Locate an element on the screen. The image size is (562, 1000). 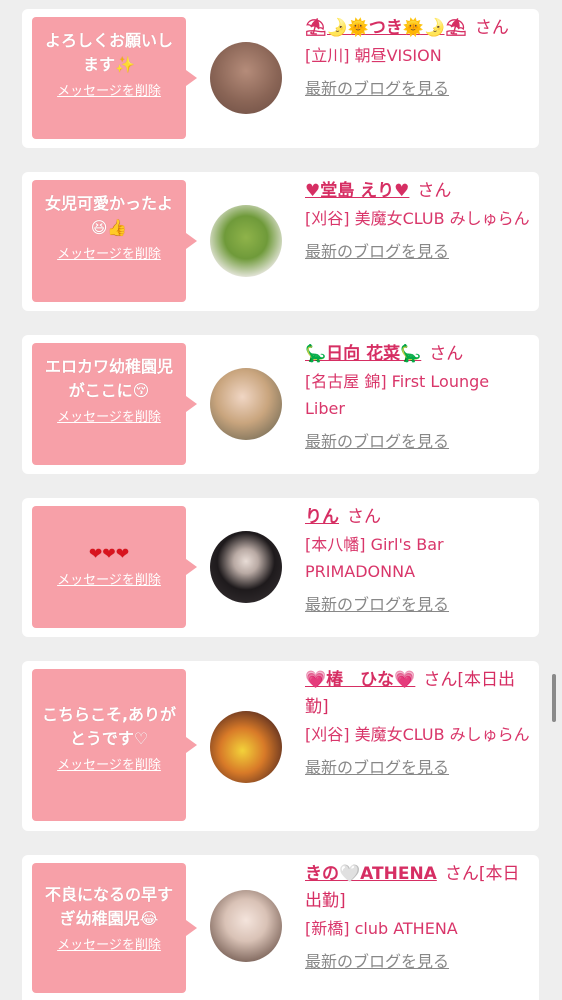
girl-name-link: きの🤍ATHENA is located at coordinates (371, 874).